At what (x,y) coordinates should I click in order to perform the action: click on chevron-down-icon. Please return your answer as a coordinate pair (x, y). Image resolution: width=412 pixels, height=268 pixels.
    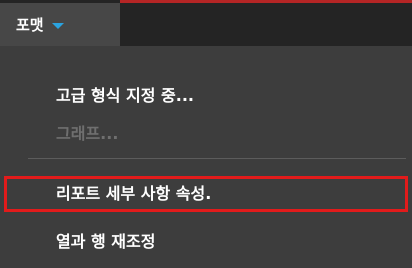
    Looking at the image, I should click on (57, 26).